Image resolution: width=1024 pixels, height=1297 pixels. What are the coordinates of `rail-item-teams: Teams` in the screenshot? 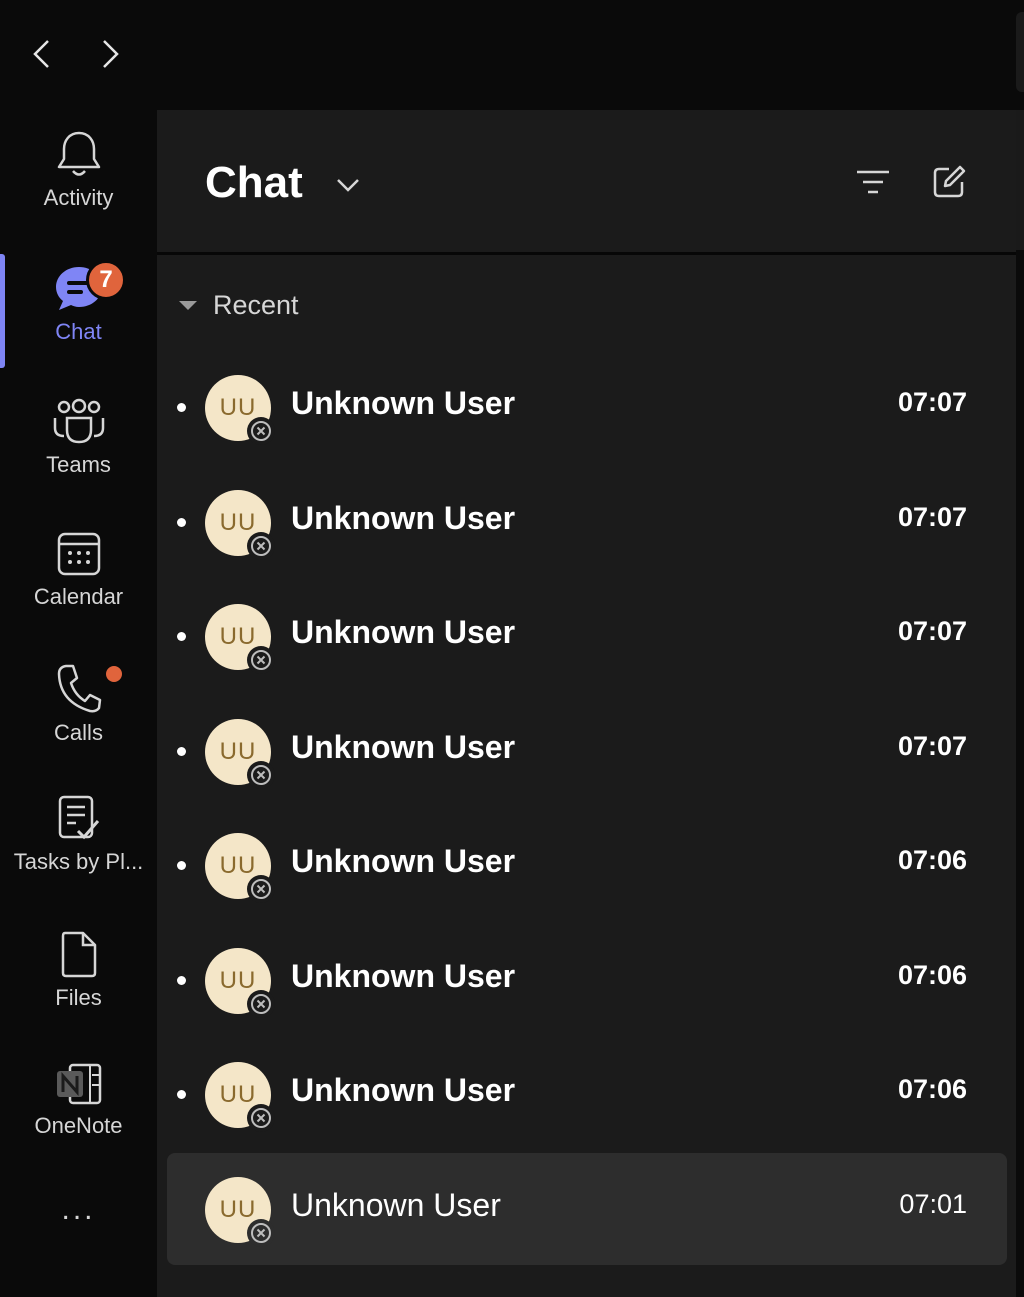 It's located at (78, 438).